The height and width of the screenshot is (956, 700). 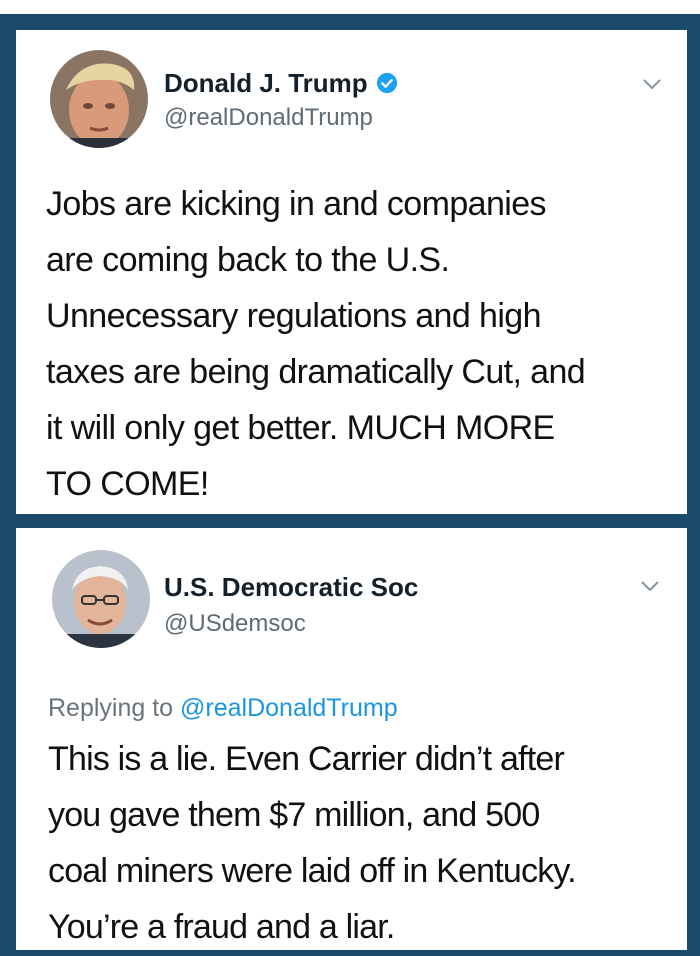 I want to click on display-name: U.S. Democratic Soc, so click(x=291, y=587).